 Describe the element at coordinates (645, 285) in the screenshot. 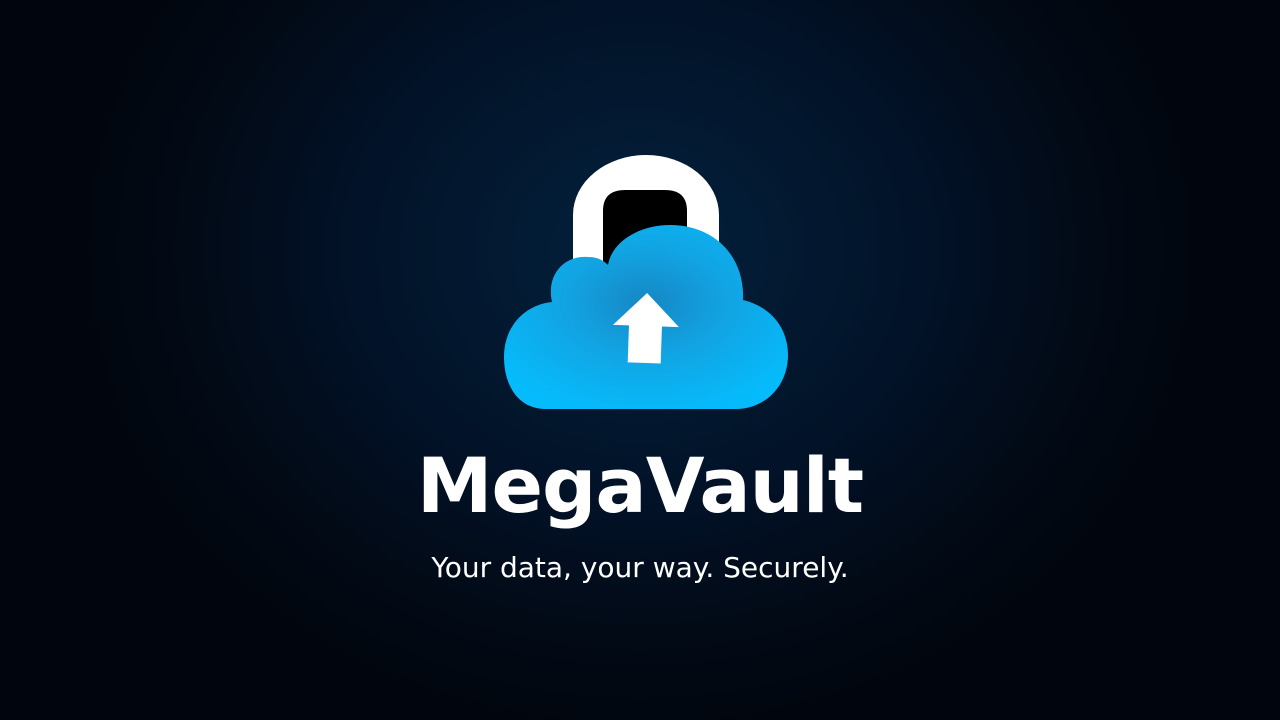

I see `cloud-lock-upload-icon` at that location.